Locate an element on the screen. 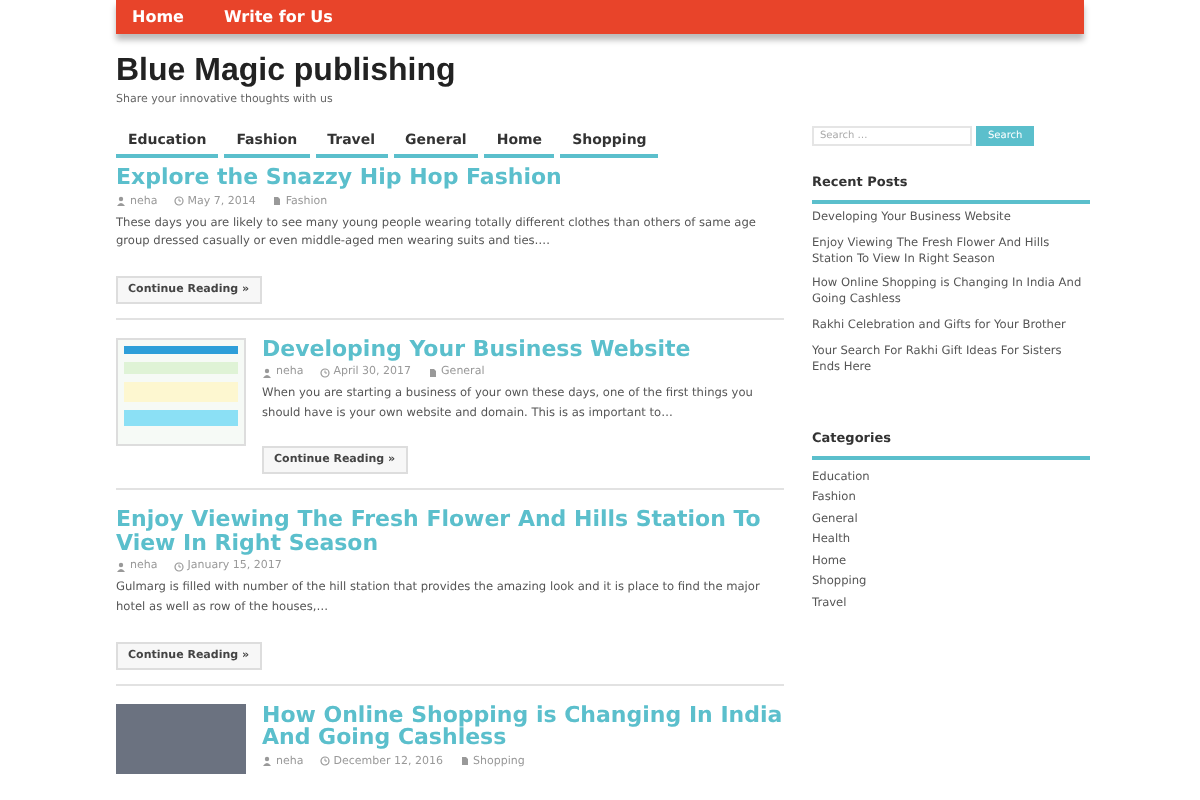  menu-link: Write for Us is located at coordinates (278, 17).